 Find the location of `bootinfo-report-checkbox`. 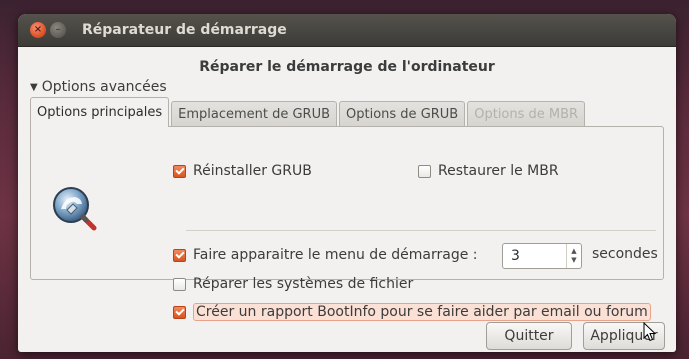

bootinfo-report-checkbox is located at coordinates (179, 312).